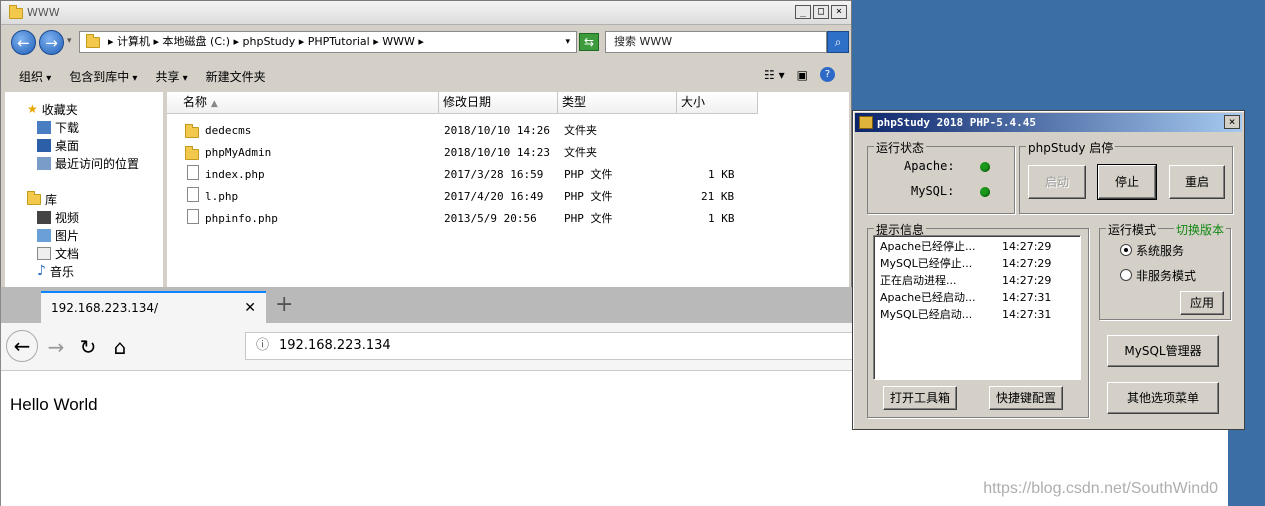  I want to click on nav-libraries: 库, so click(42, 199).